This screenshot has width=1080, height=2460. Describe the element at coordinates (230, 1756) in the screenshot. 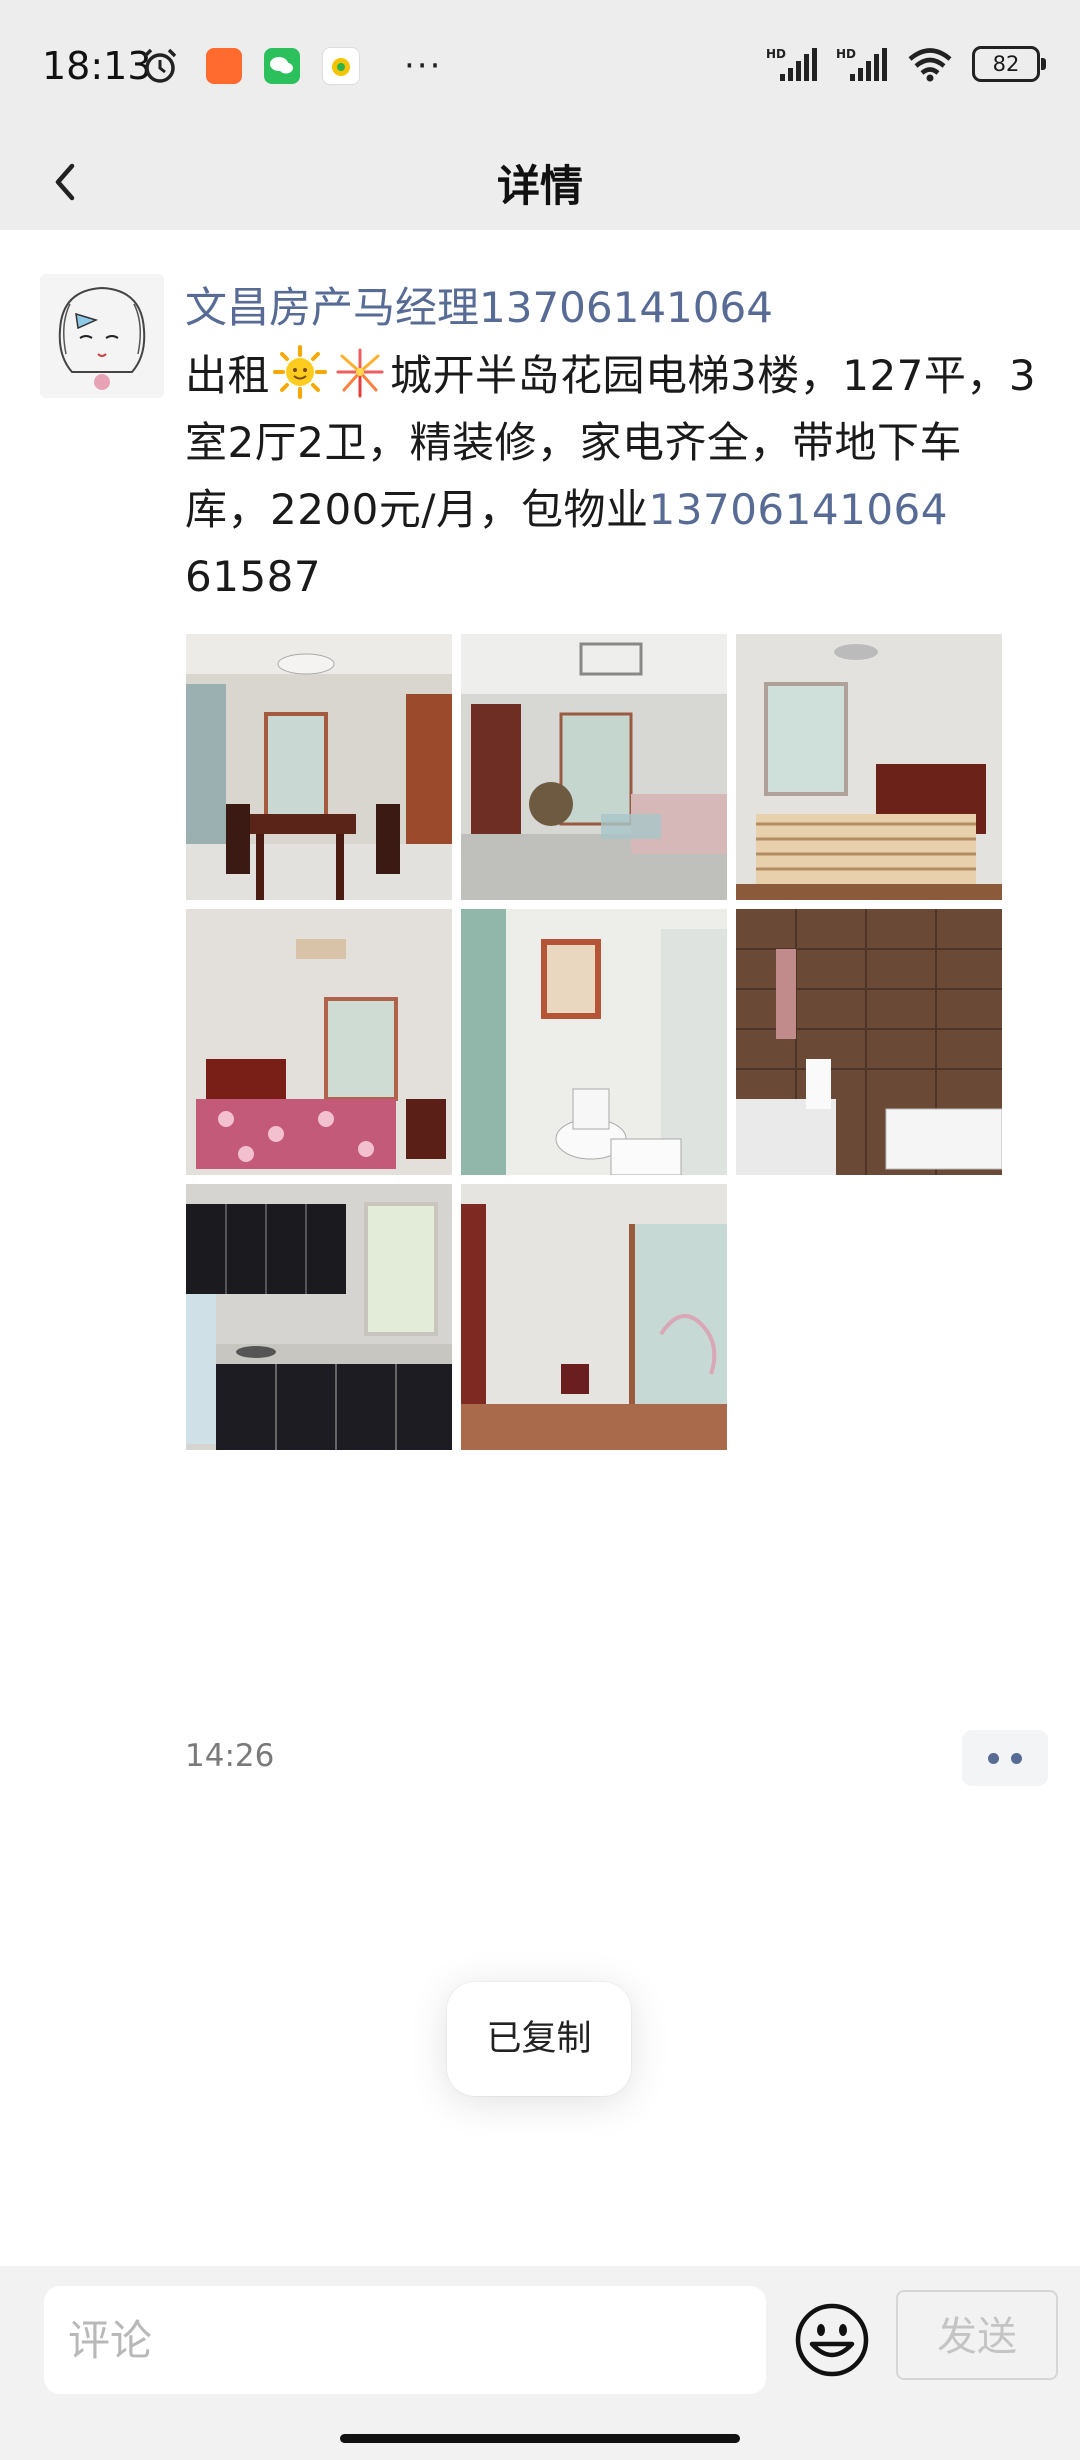

I see `post-time: 14:26` at that location.